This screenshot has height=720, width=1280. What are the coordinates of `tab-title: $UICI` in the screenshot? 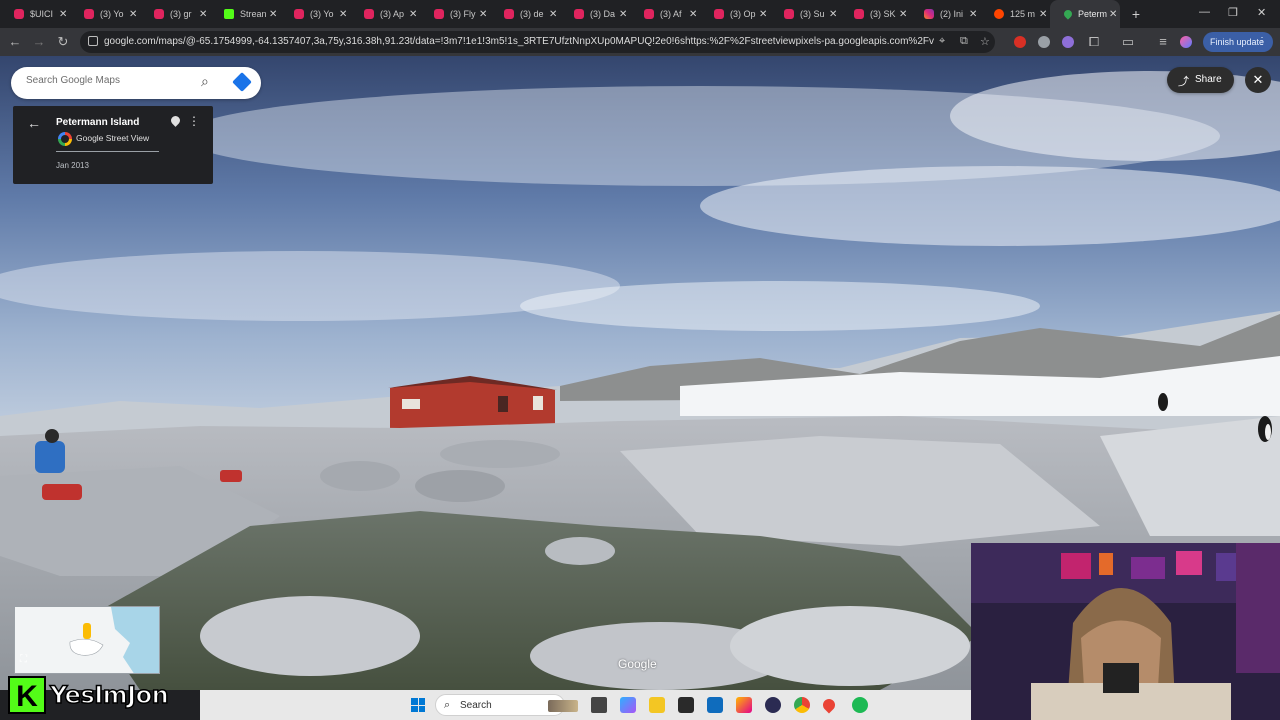 It's located at (42, 14).